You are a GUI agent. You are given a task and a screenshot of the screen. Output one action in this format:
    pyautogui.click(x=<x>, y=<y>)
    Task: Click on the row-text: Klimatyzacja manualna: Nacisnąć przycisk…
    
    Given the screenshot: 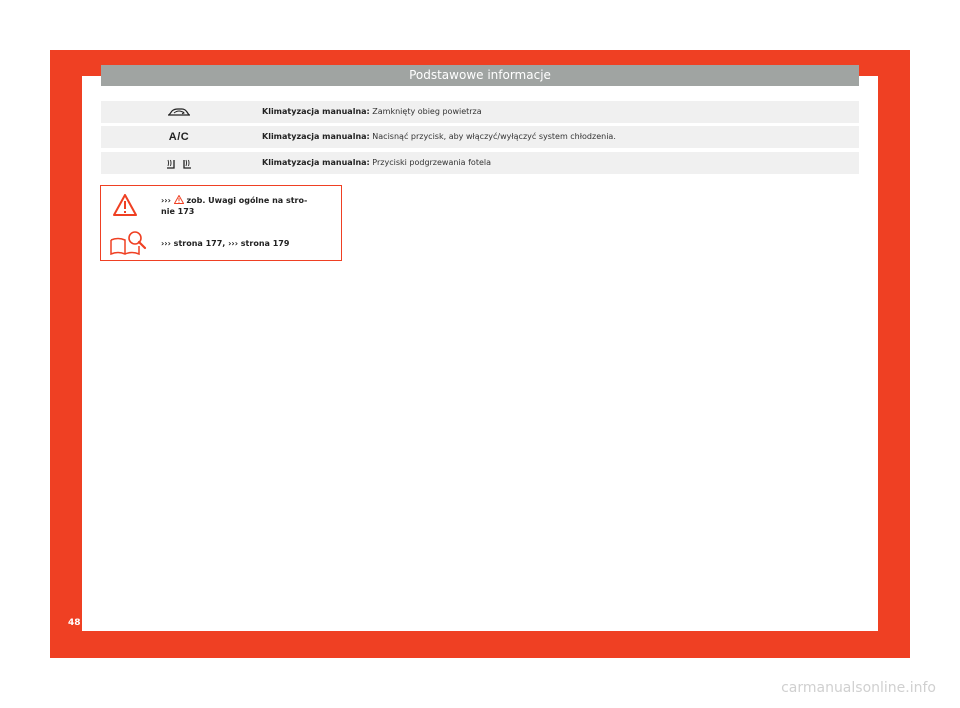 What is the action you would take?
    pyautogui.click(x=439, y=136)
    